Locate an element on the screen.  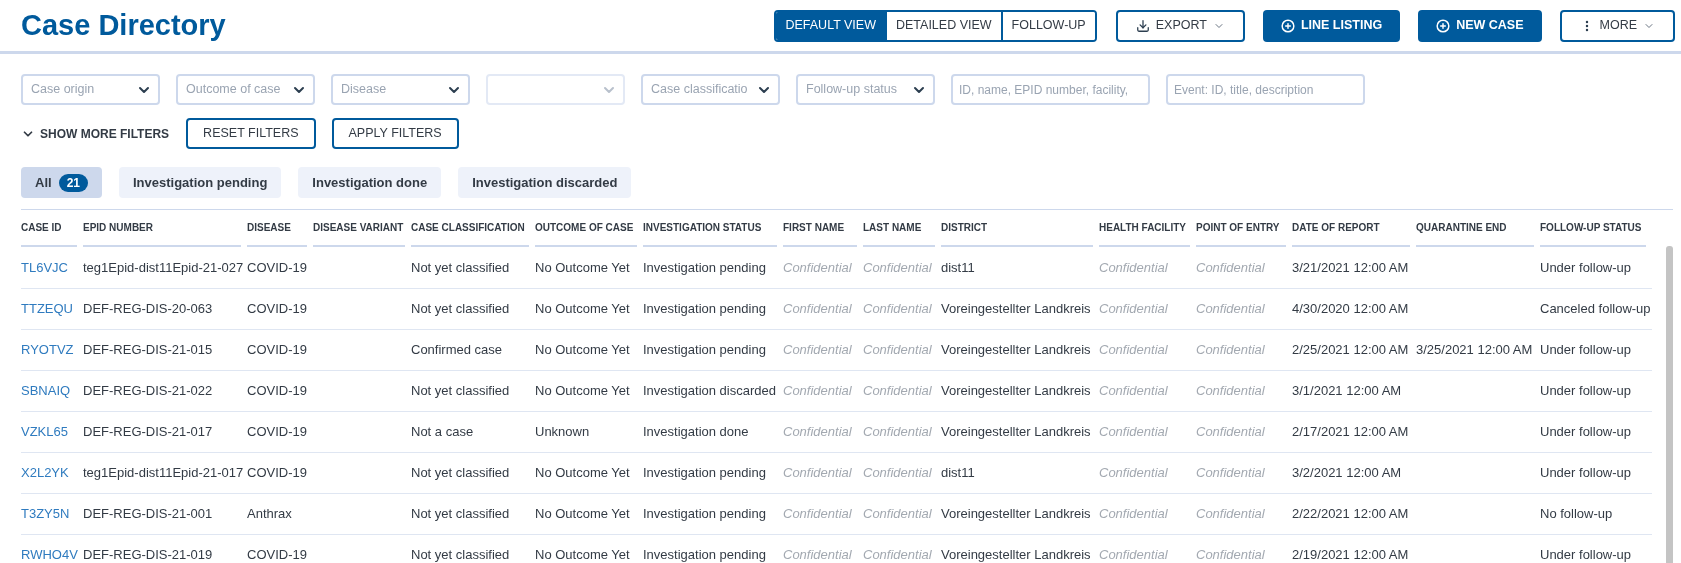
menu-button: EXPORT is located at coordinates (1180, 25).